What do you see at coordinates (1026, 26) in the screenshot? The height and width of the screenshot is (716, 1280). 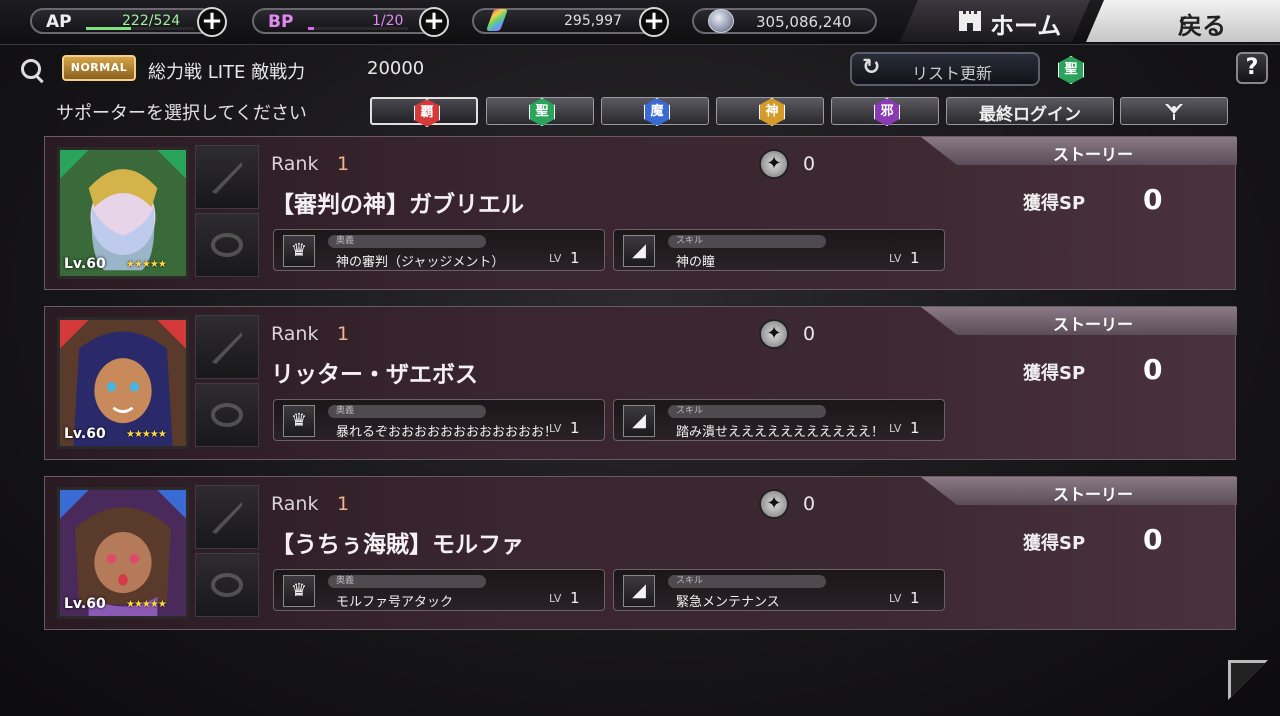 I see `home-label: ホーム` at bounding box center [1026, 26].